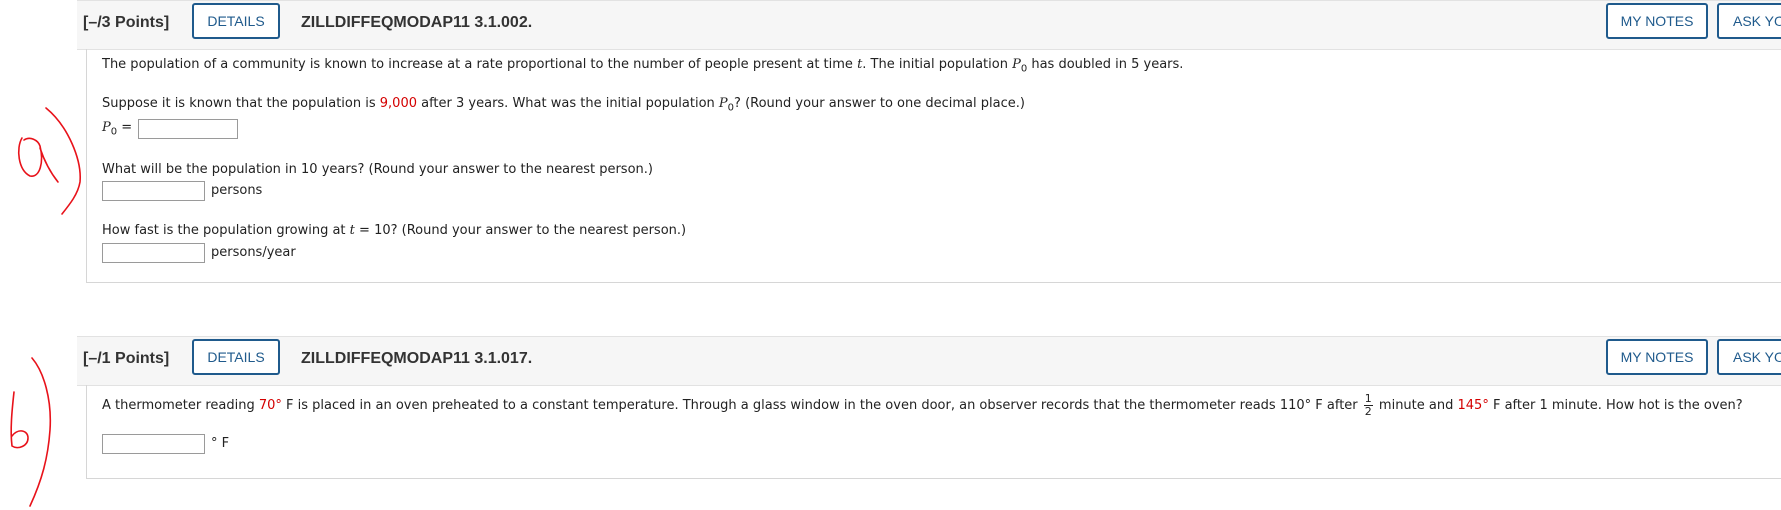 The image size is (1781, 510). Describe the element at coordinates (126, 22) in the screenshot. I see `points-label: [–/3 Points]` at that location.